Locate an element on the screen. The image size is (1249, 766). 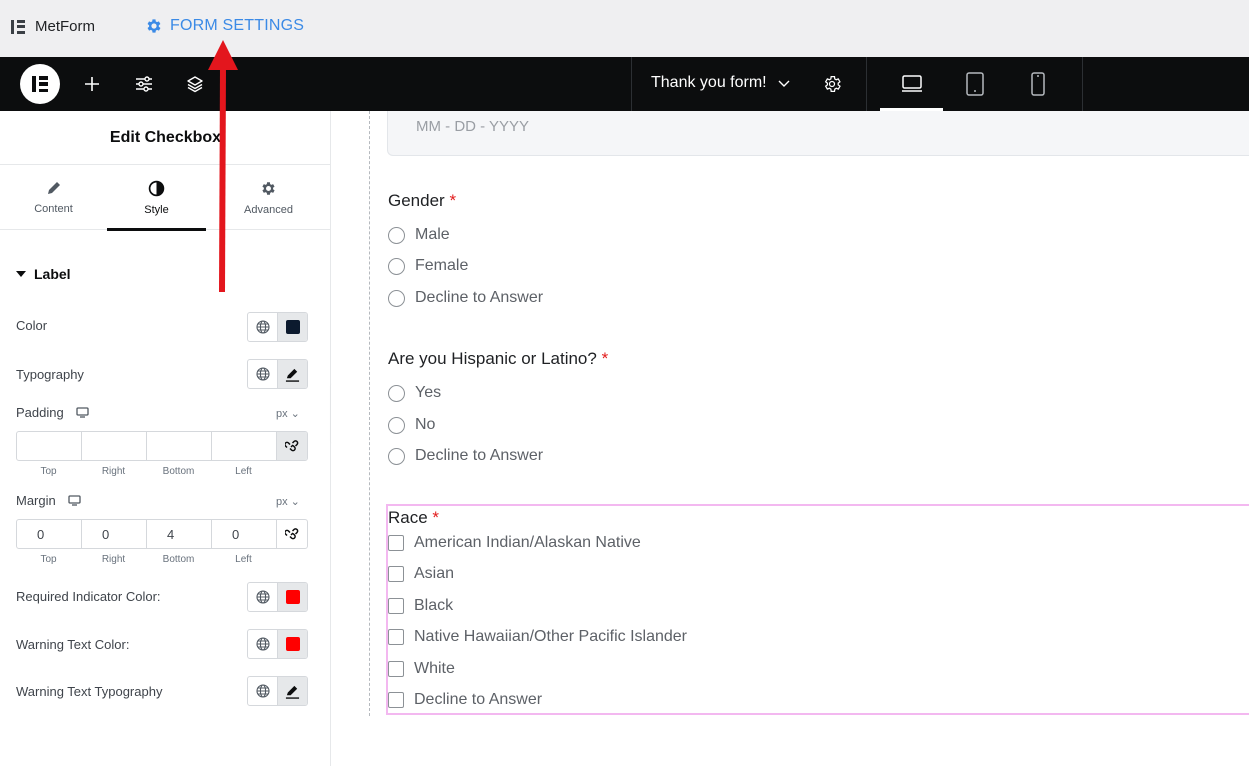
race-option-black: Black is located at coordinates (420, 606).